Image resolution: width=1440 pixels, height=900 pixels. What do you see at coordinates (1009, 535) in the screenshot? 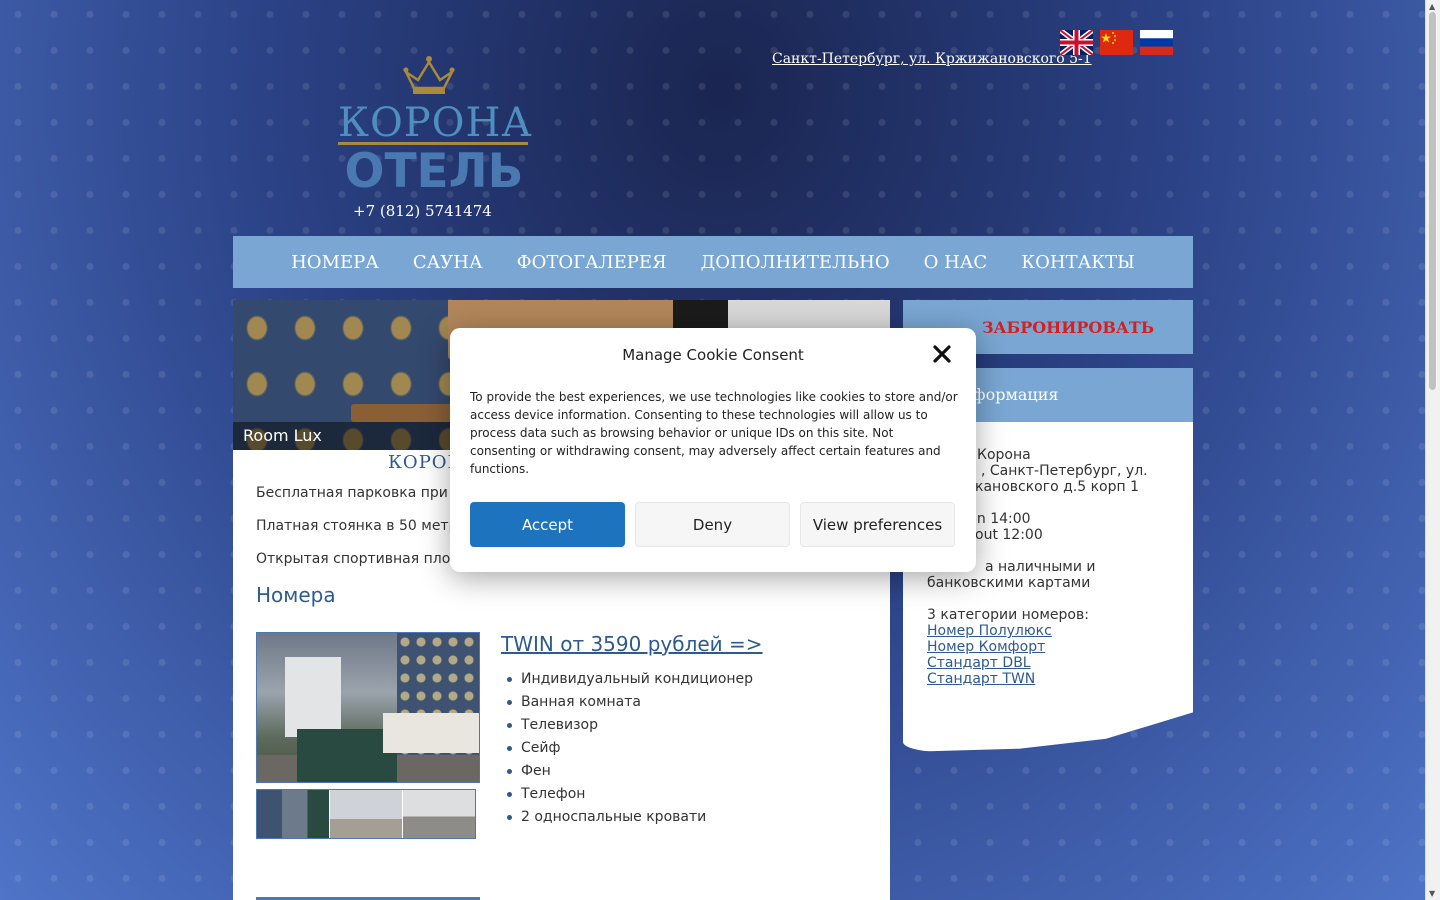
I see `sidebar-checkout: out 12:00` at bounding box center [1009, 535].